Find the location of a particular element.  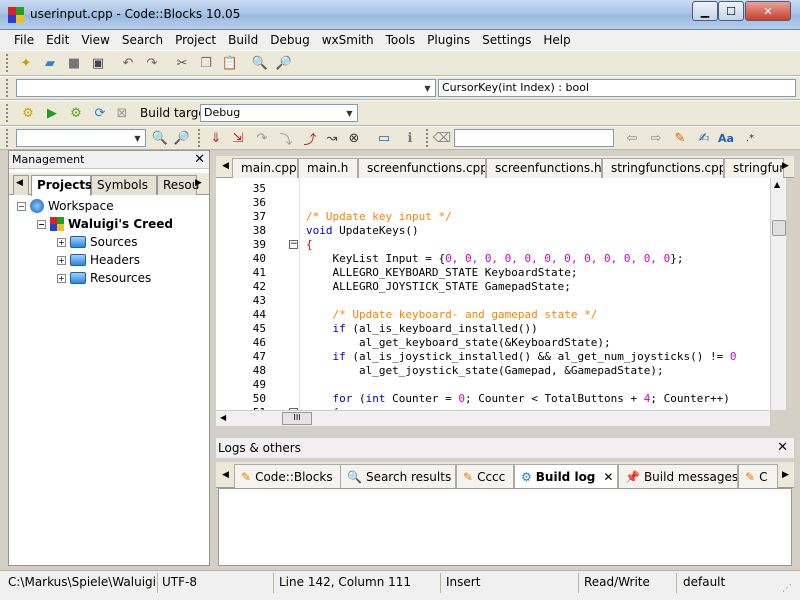

menu-edit: Edit is located at coordinates (57, 40).